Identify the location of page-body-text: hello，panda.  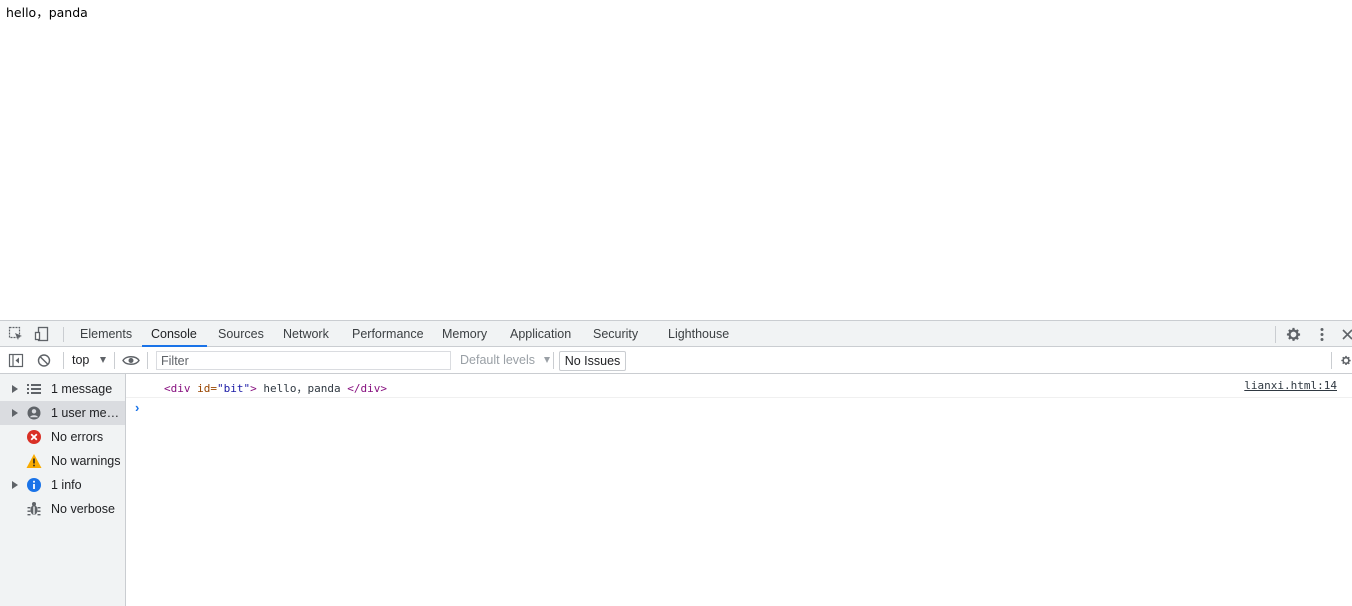
(47, 12).